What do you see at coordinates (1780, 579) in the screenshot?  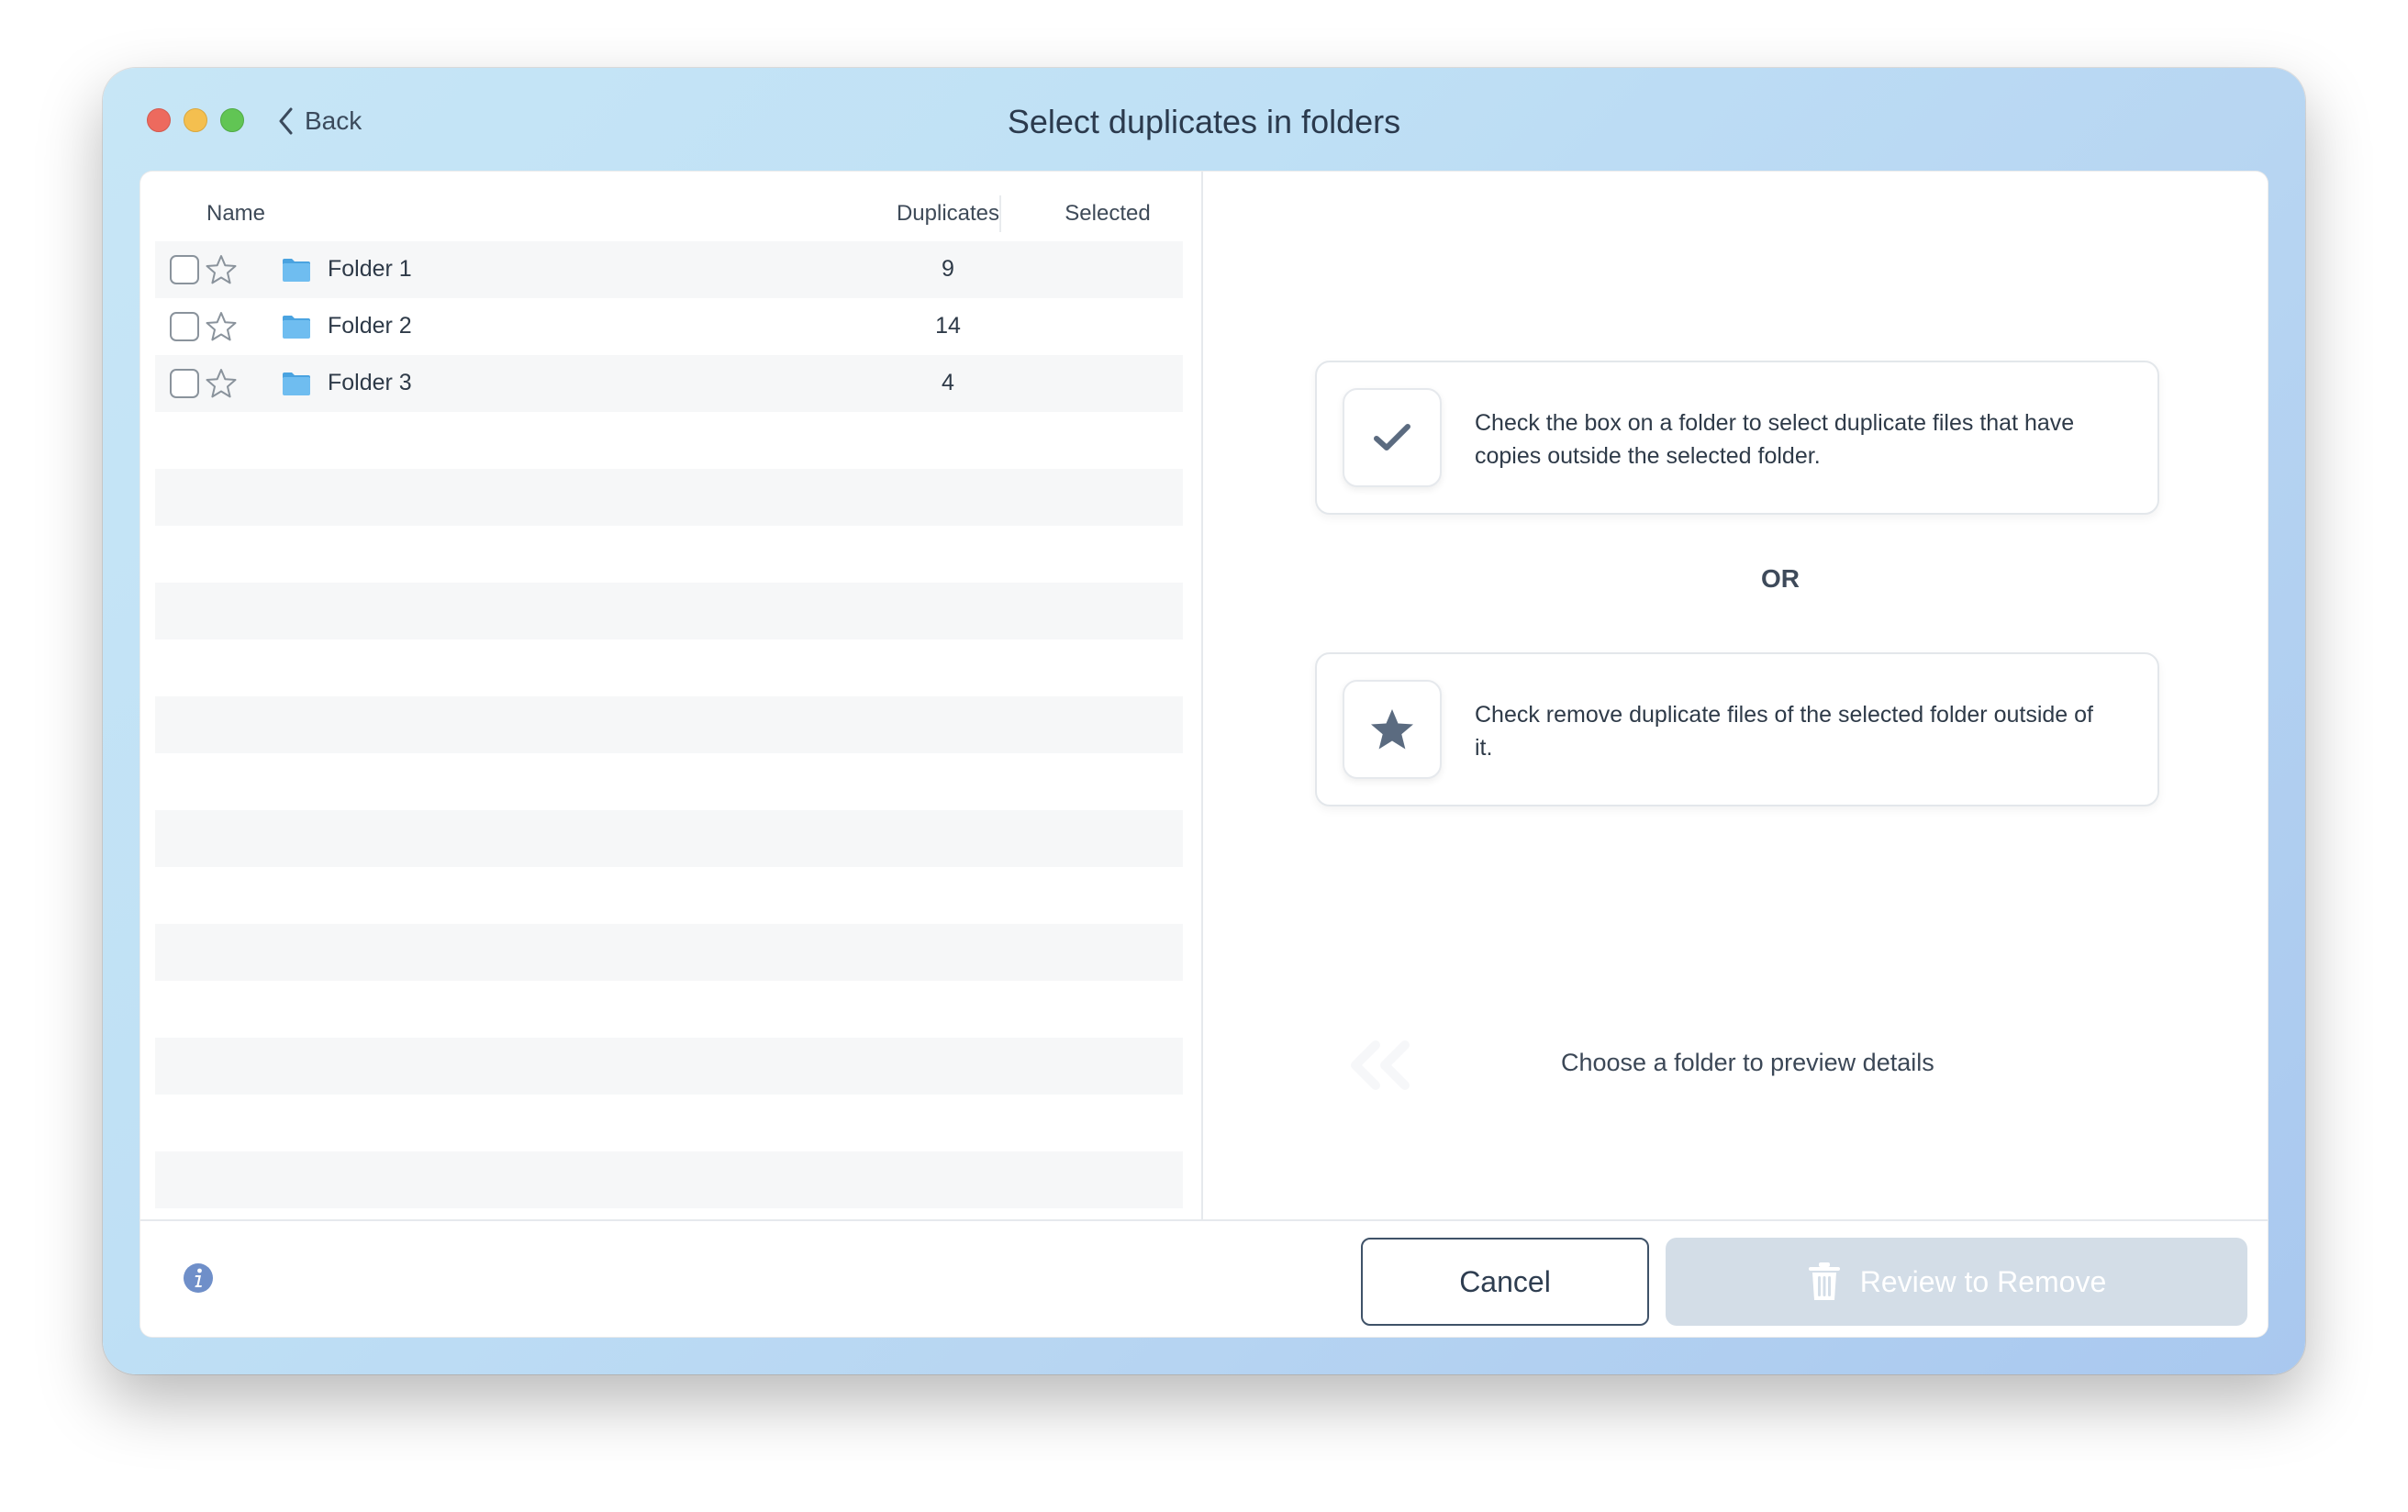 I see `or-label: OR` at bounding box center [1780, 579].